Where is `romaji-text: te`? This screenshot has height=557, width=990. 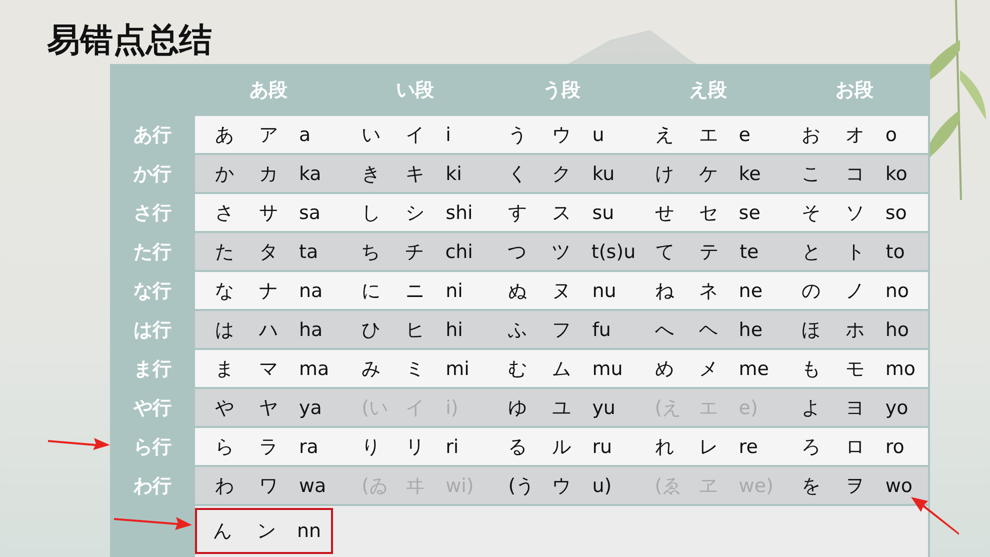 romaji-text: te is located at coordinates (750, 251).